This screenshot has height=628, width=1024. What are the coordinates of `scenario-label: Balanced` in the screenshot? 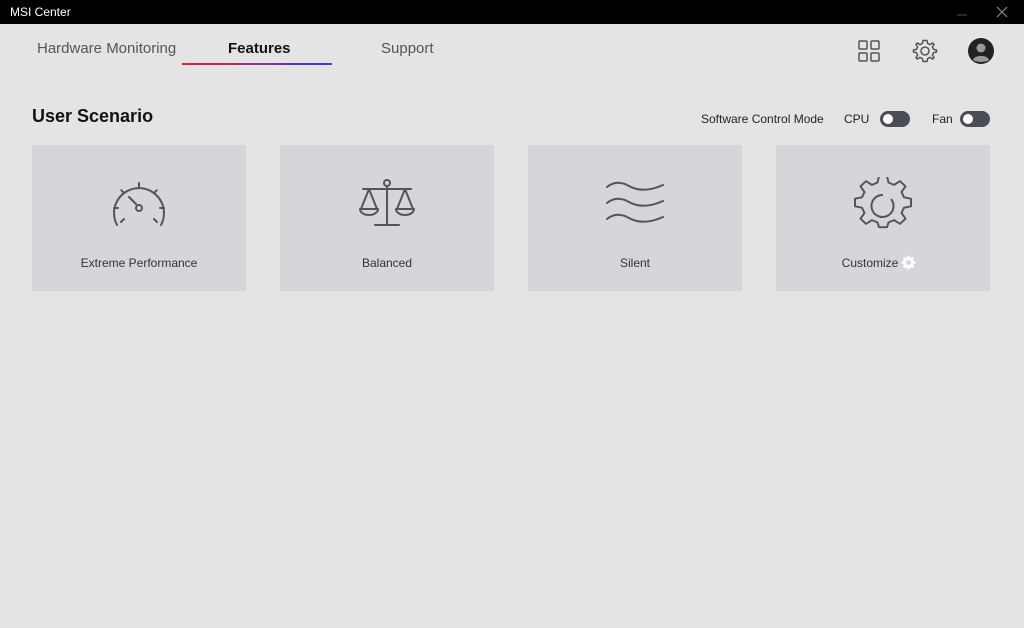 It's located at (387, 263).